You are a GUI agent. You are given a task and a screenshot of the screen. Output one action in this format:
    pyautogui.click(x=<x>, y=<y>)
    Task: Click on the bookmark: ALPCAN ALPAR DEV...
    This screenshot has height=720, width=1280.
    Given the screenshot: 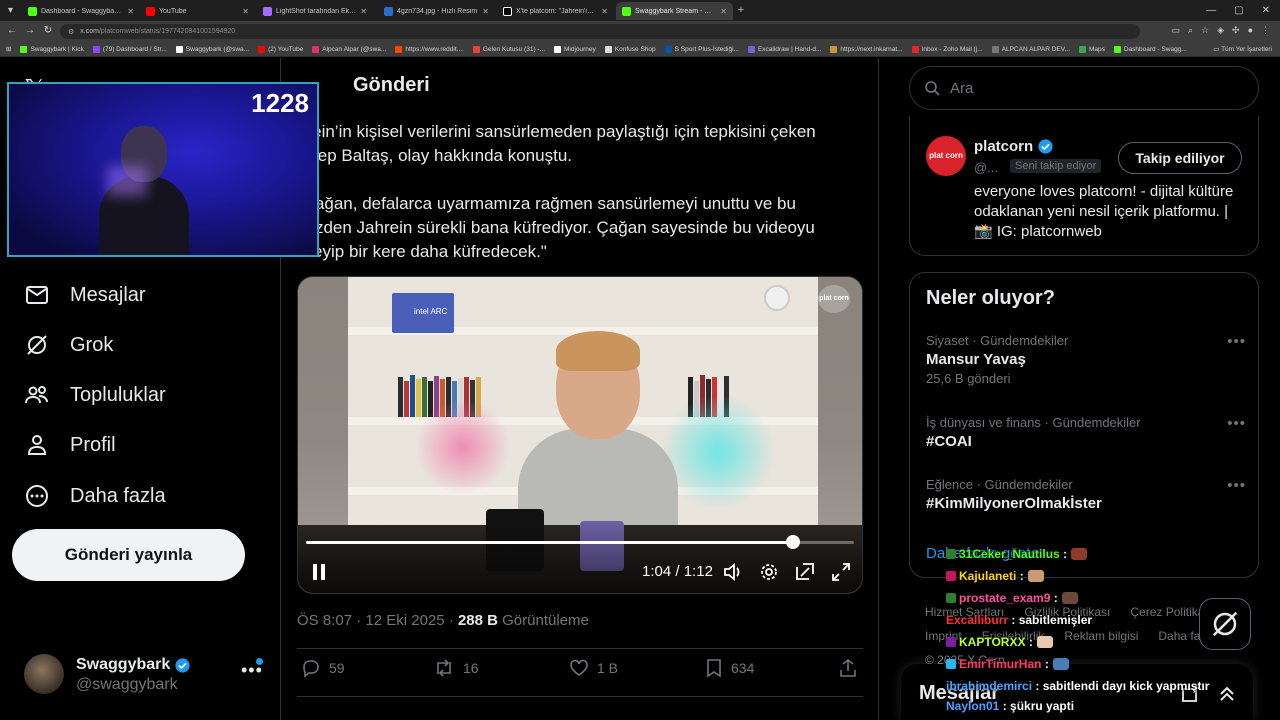 What is the action you would take?
    pyautogui.click(x=1030, y=49)
    